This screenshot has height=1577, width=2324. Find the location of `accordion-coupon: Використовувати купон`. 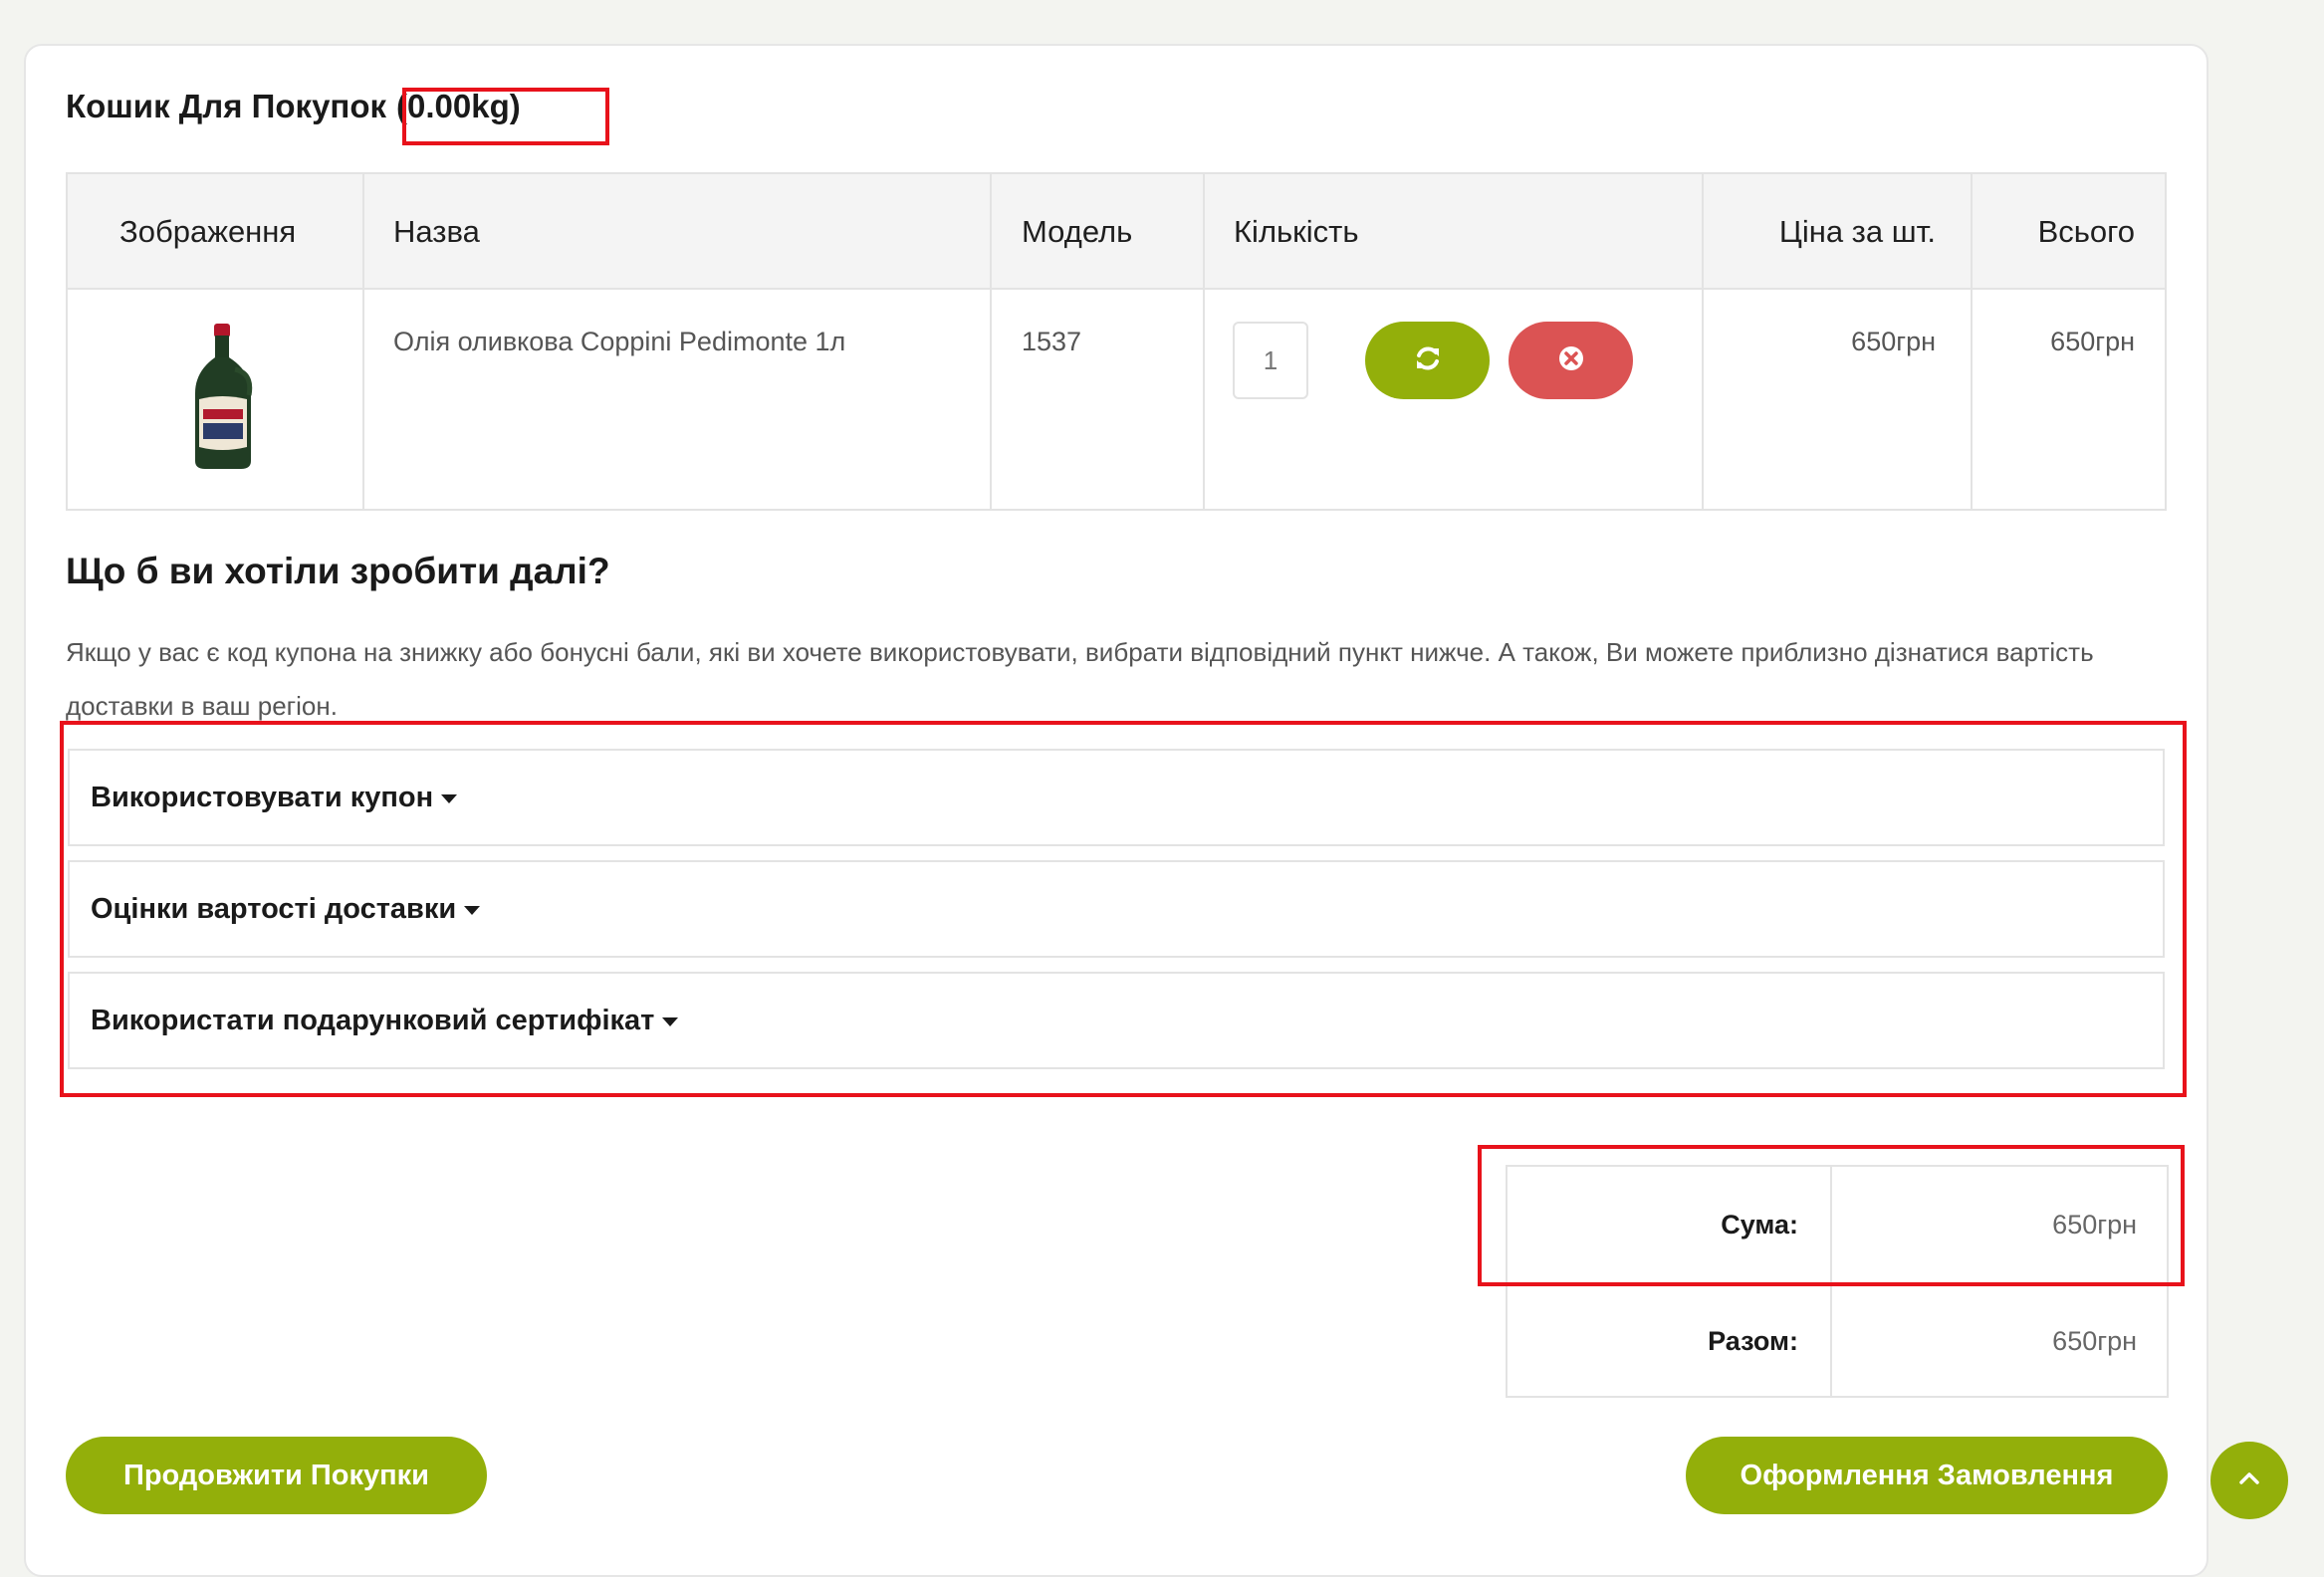

accordion-coupon: Використовувати купон is located at coordinates (1116, 797).